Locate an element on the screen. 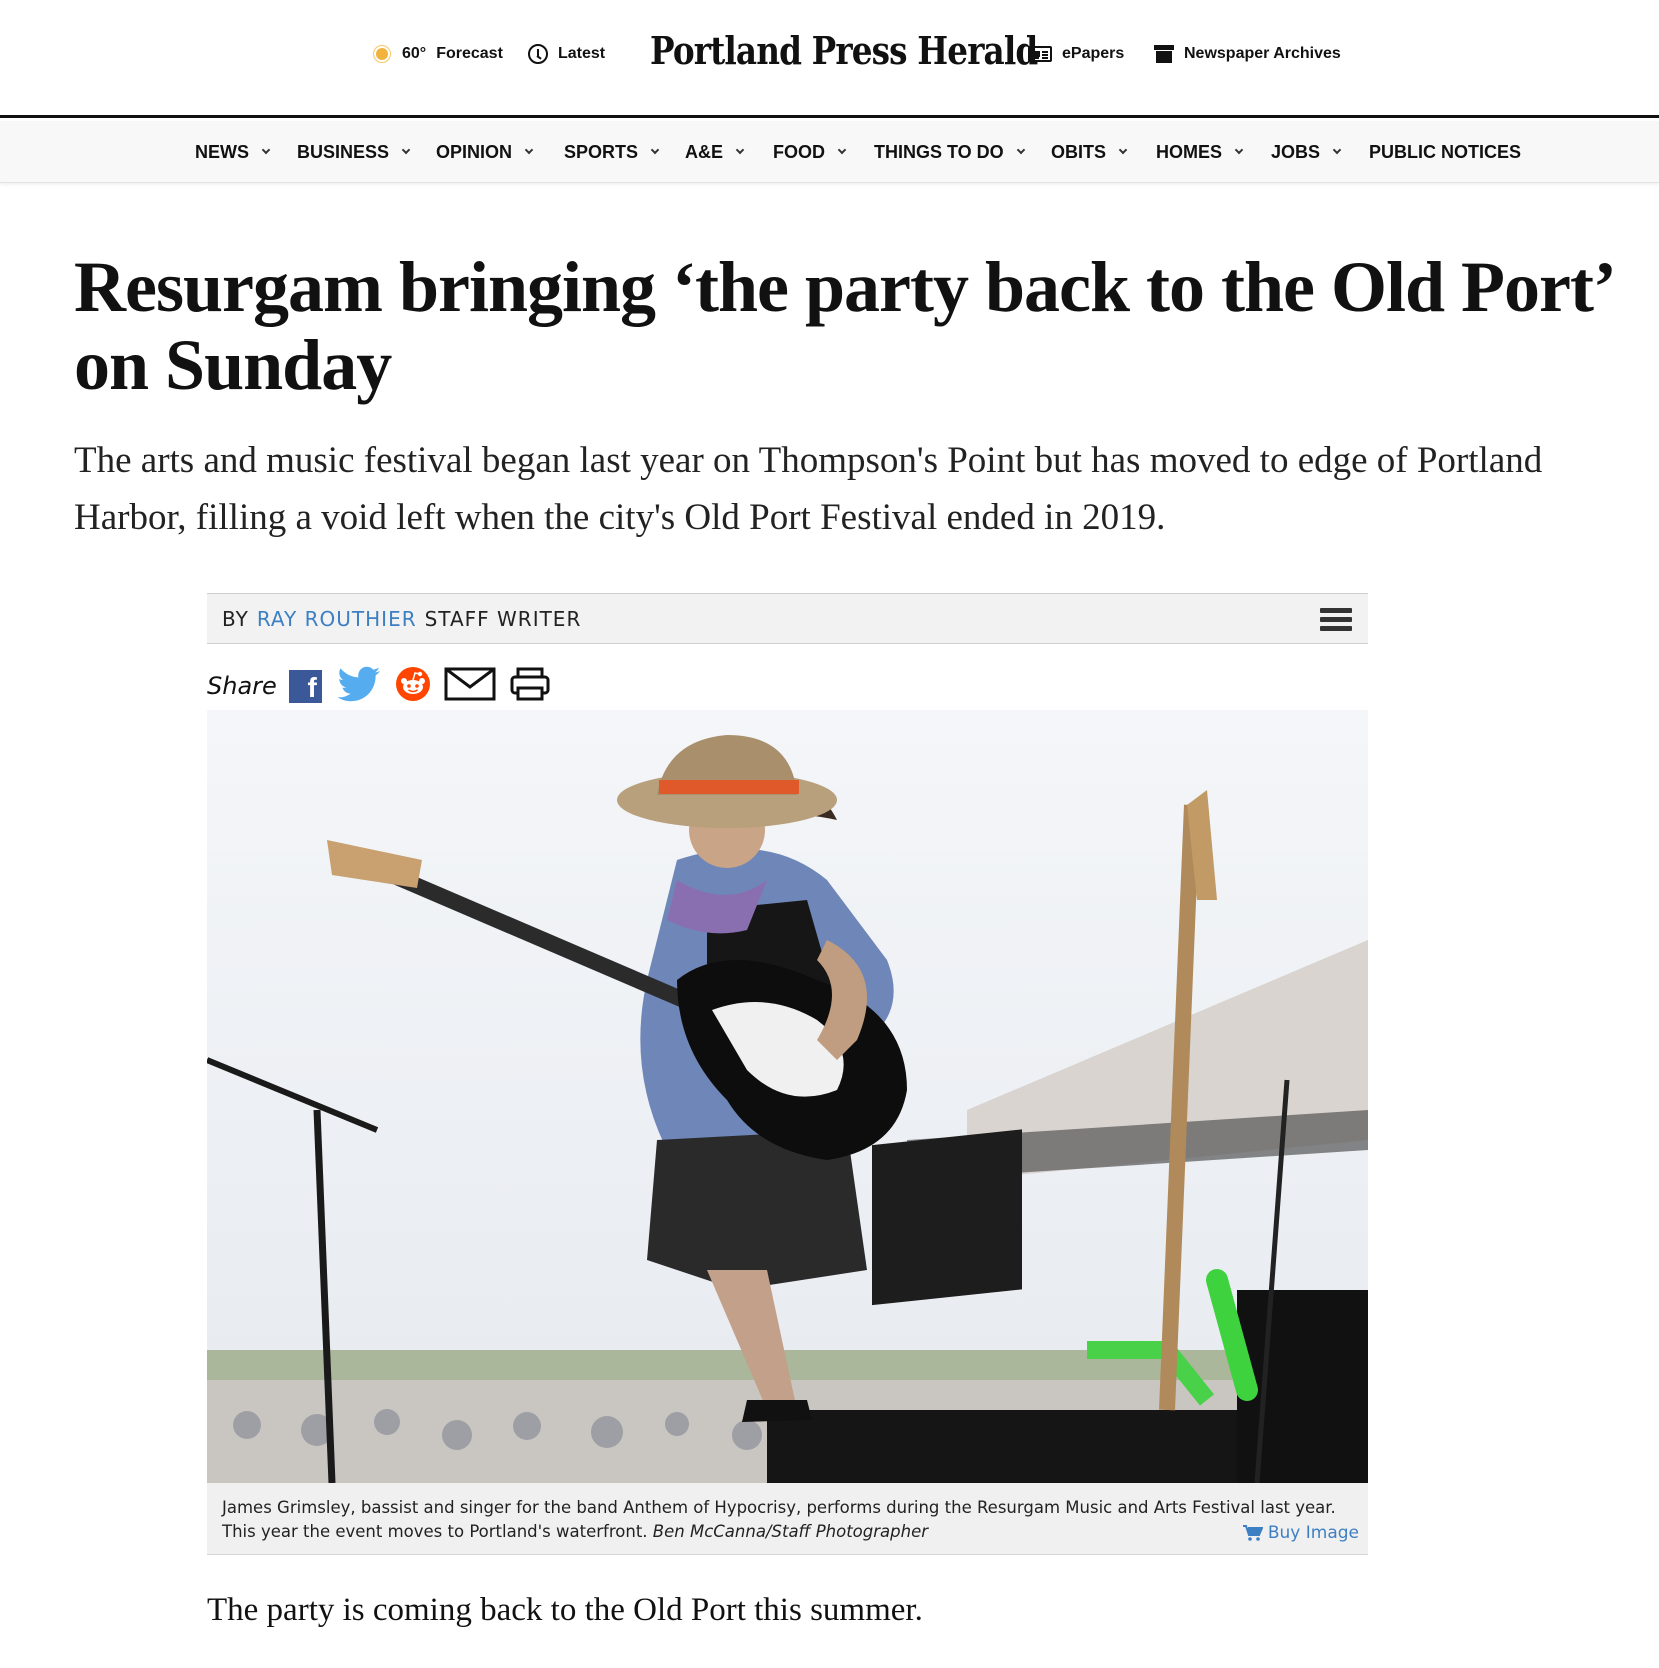 This screenshot has width=1659, height=1668. nav-label: PUBLIC NOTICES is located at coordinates (1445, 151).